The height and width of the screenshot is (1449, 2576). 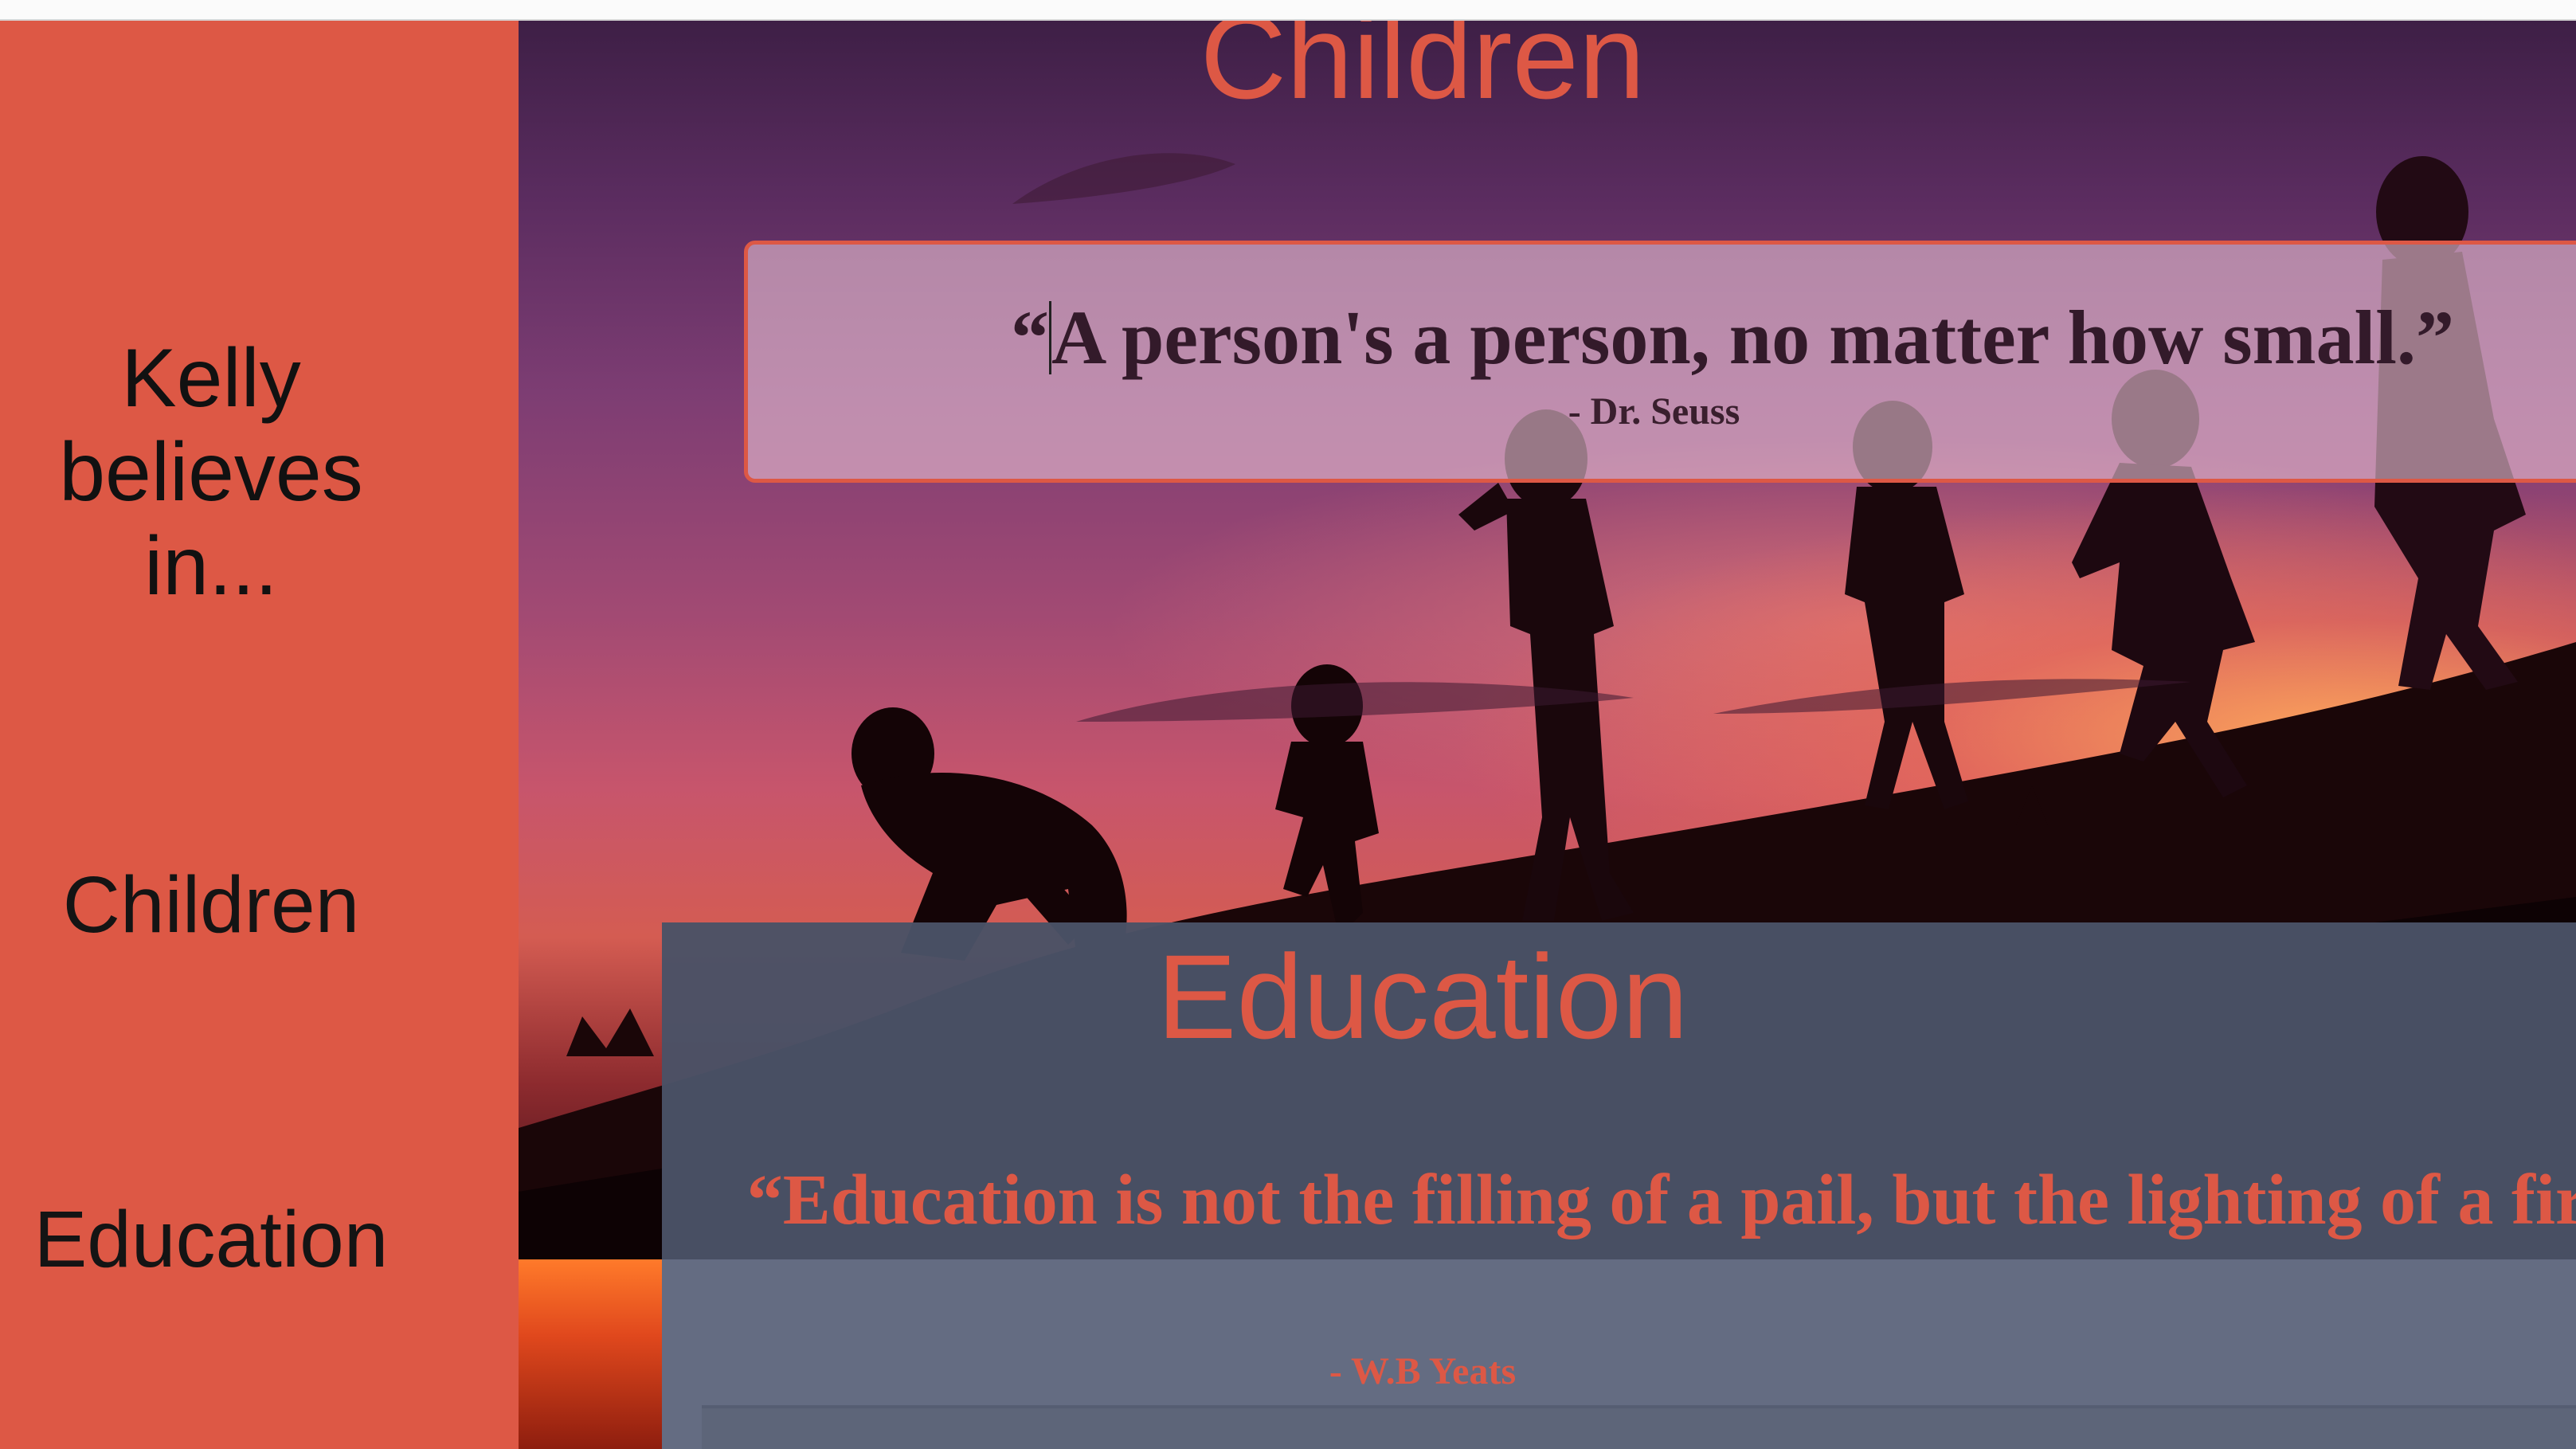 What do you see at coordinates (1288, 11) in the screenshot?
I see `top-bar` at bounding box center [1288, 11].